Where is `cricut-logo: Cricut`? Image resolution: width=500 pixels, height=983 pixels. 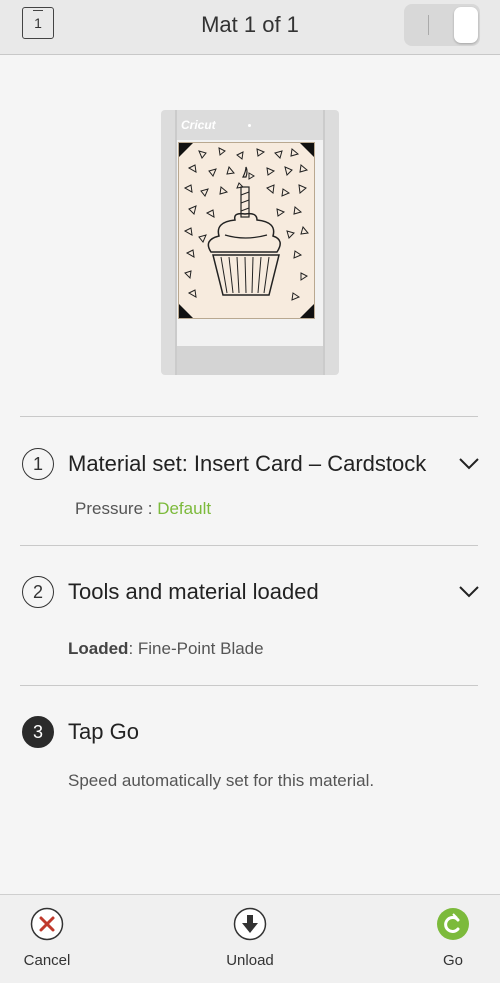
cricut-logo: Cricut is located at coordinates (198, 125).